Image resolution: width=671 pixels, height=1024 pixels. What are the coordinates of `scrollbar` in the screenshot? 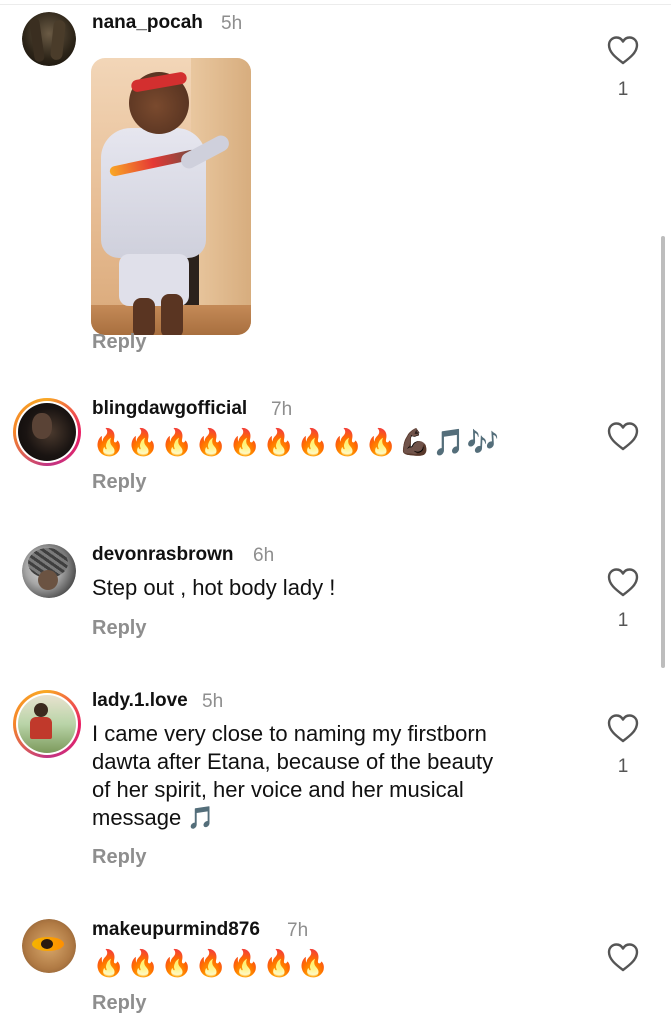 It's located at (663, 452).